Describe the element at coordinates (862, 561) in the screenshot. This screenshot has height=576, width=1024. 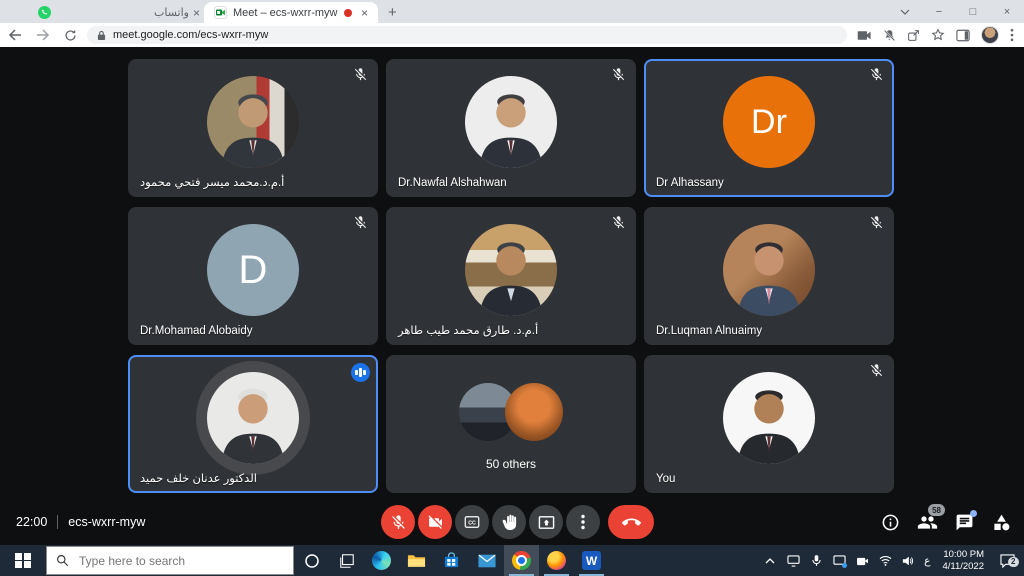
I see `camera-icon` at that location.